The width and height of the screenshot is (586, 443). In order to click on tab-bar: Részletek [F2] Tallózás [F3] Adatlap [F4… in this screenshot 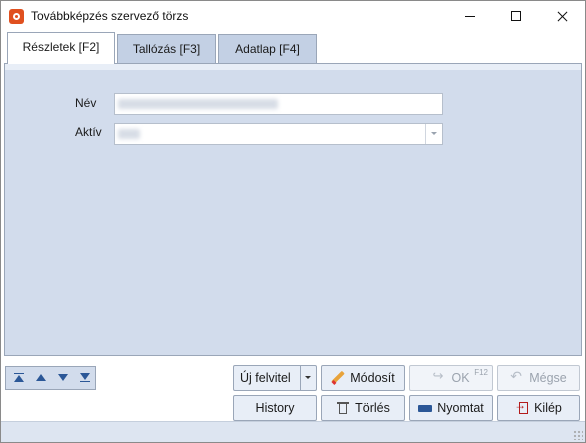, I will do `click(293, 47)`.